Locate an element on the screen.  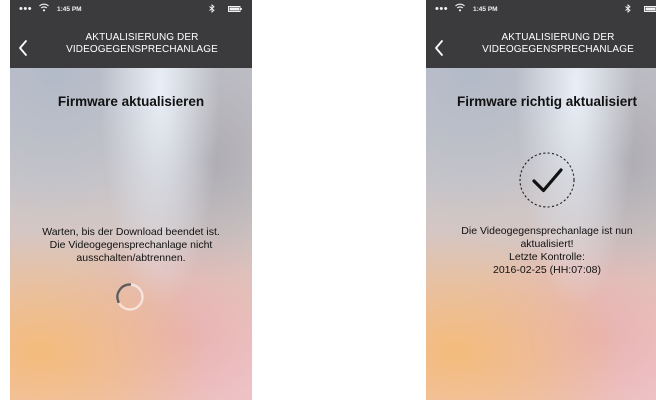
loading-spinner-icon is located at coordinates (130, 297).